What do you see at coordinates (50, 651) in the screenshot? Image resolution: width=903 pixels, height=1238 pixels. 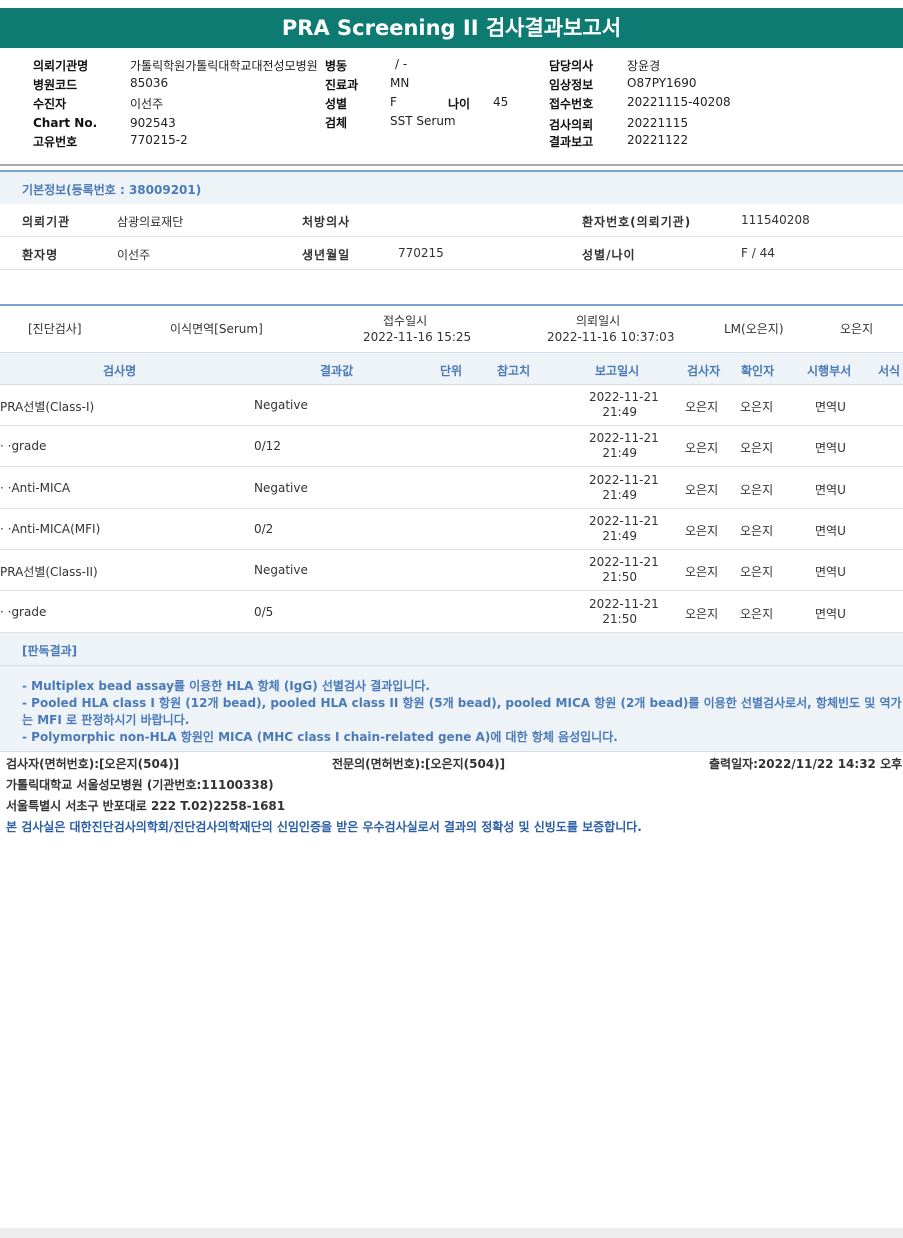 I see `interpretation-title: [판독결과]` at bounding box center [50, 651].